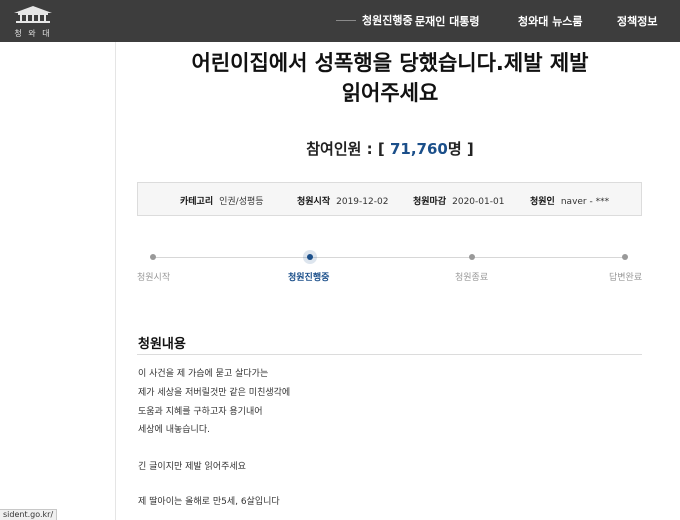 The width and height of the screenshot is (680, 520). I want to click on logo-text: 청 와 대, so click(33, 33).